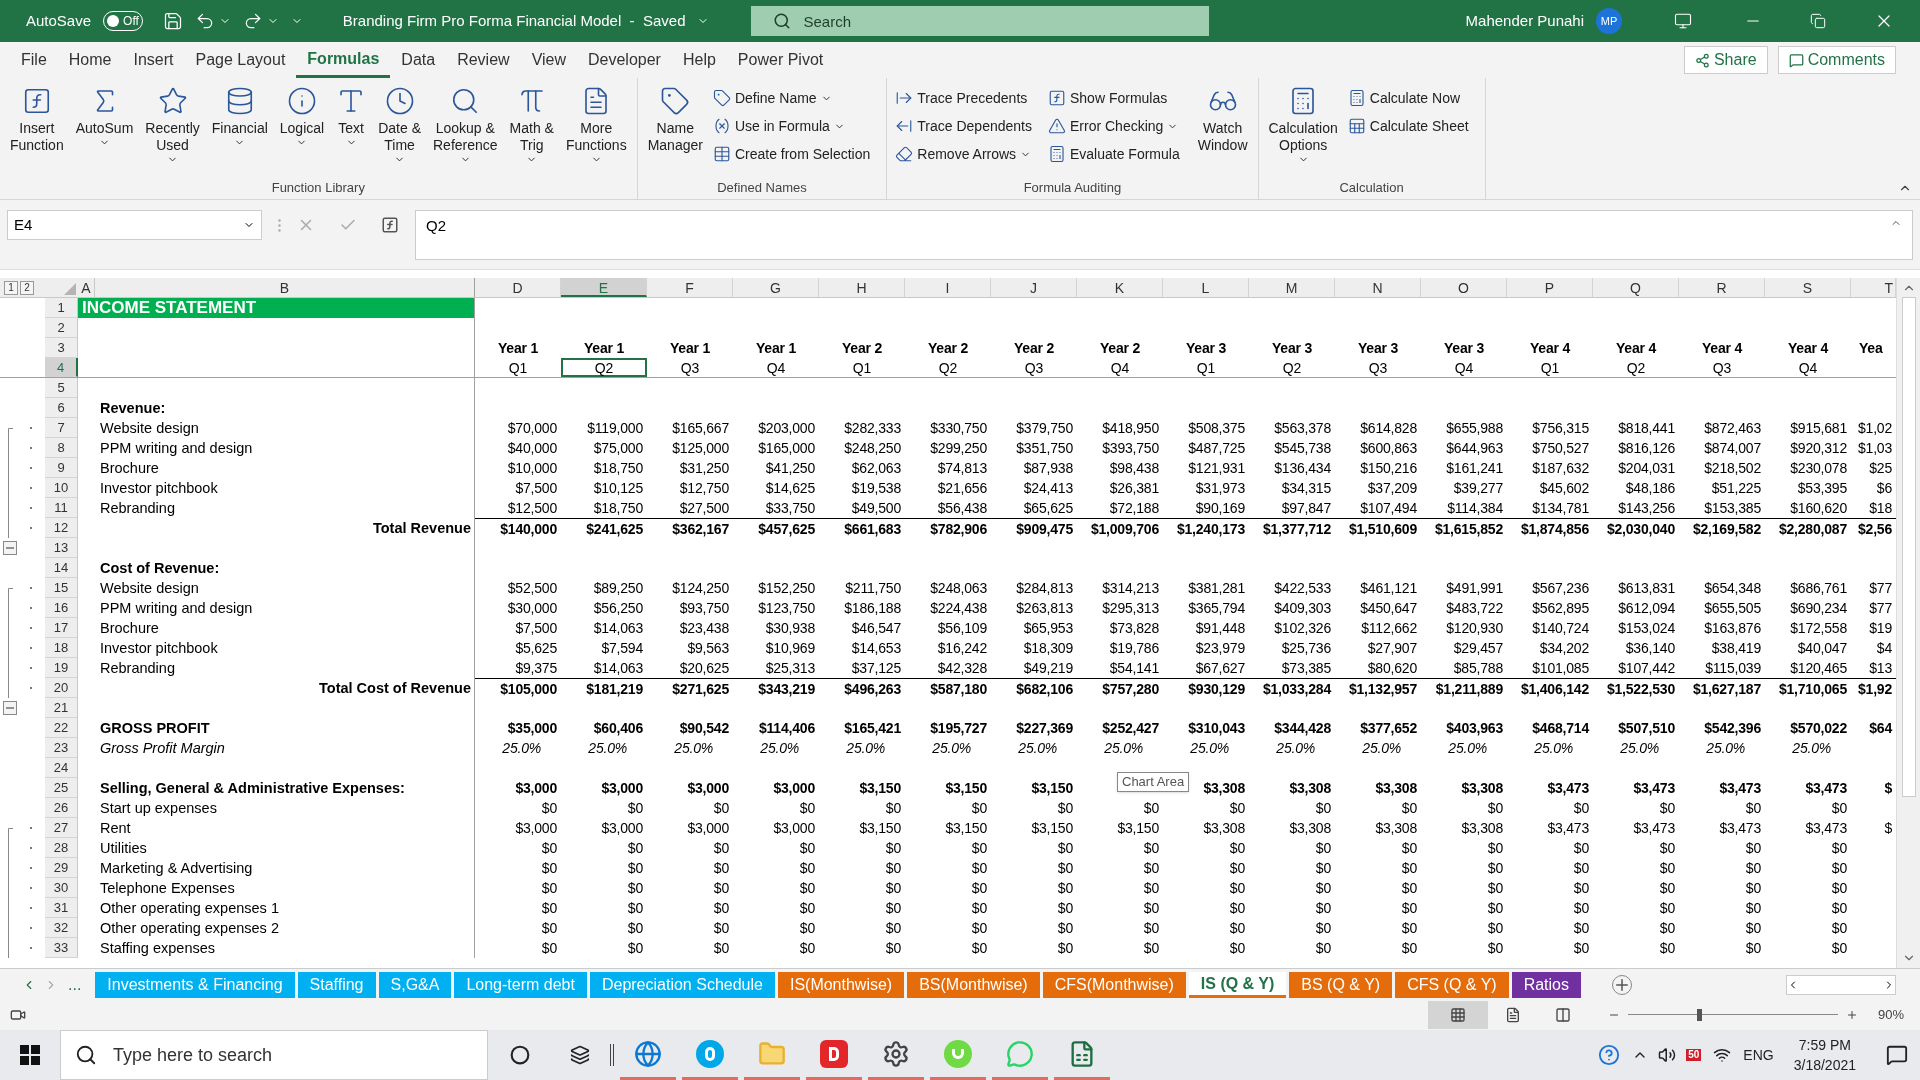 This screenshot has width=1920, height=1080. Describe the element at coordinates (284, 288) in the screenshot. I see `column-header: B` at that location.